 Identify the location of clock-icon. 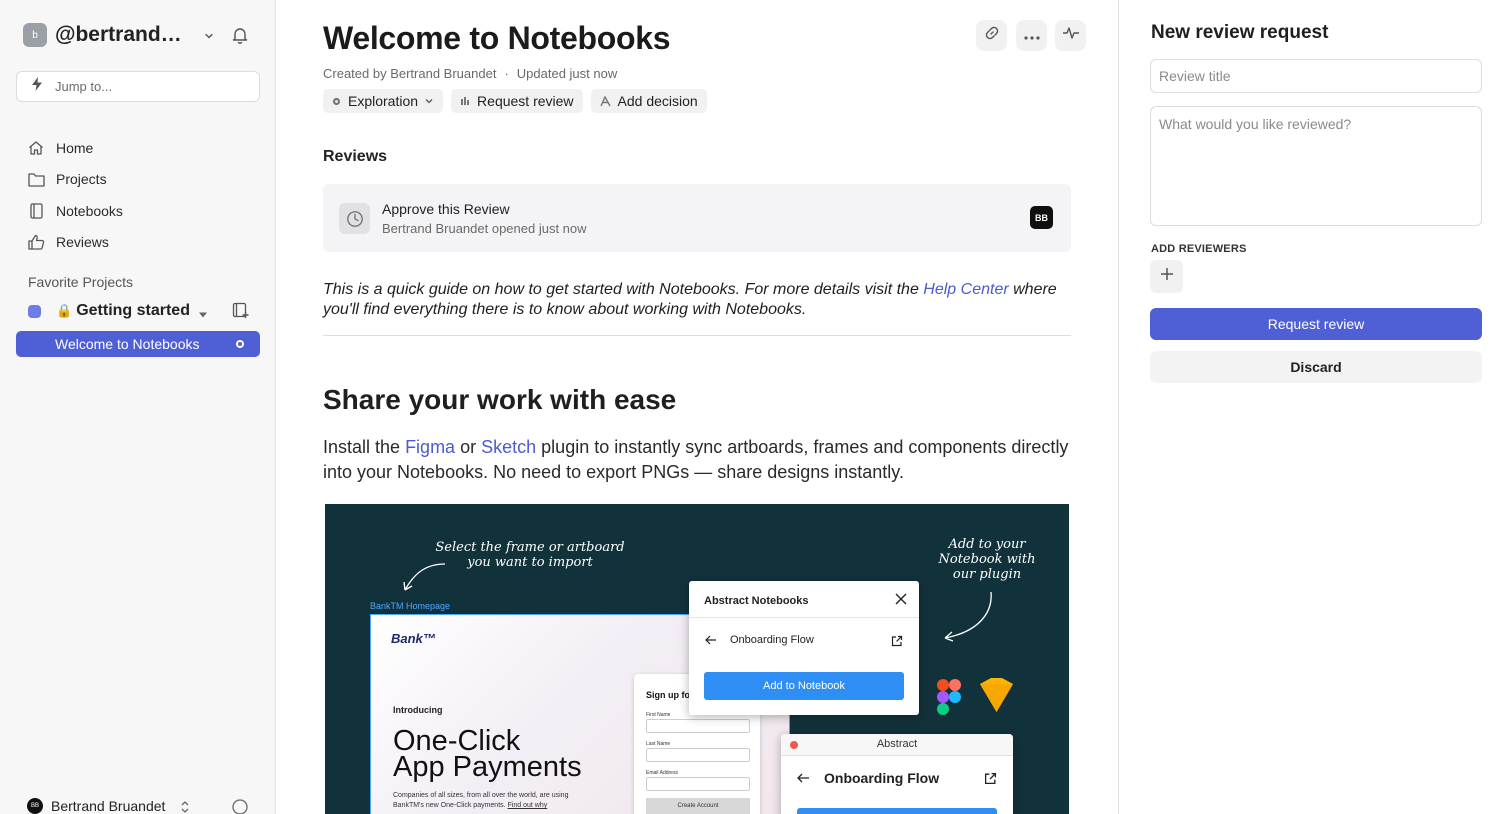
(354, 218).